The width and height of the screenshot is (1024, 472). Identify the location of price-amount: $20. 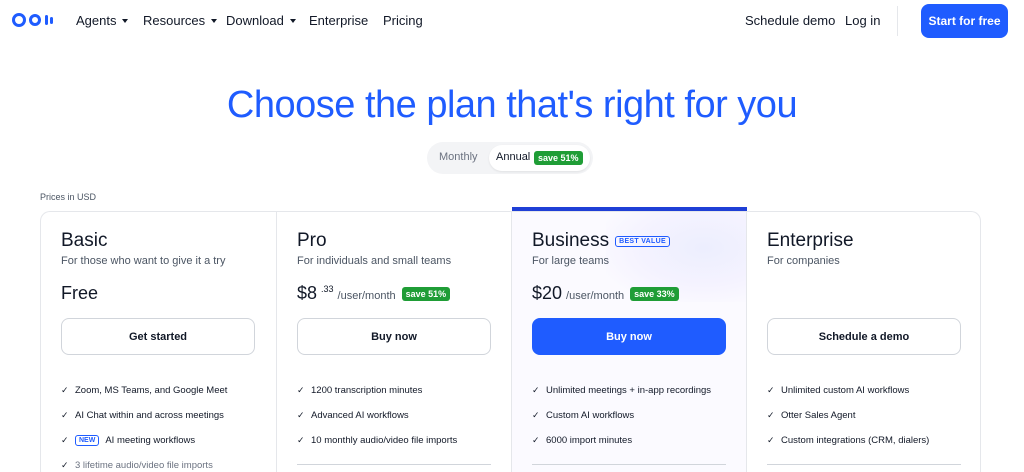
(547, 293).